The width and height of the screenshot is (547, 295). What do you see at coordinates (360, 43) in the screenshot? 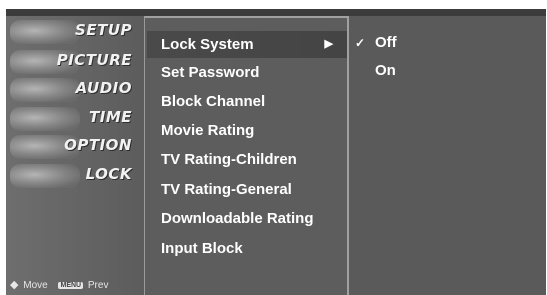
I see `checkmark-icon: ✓` at bounding box center [360, 43].